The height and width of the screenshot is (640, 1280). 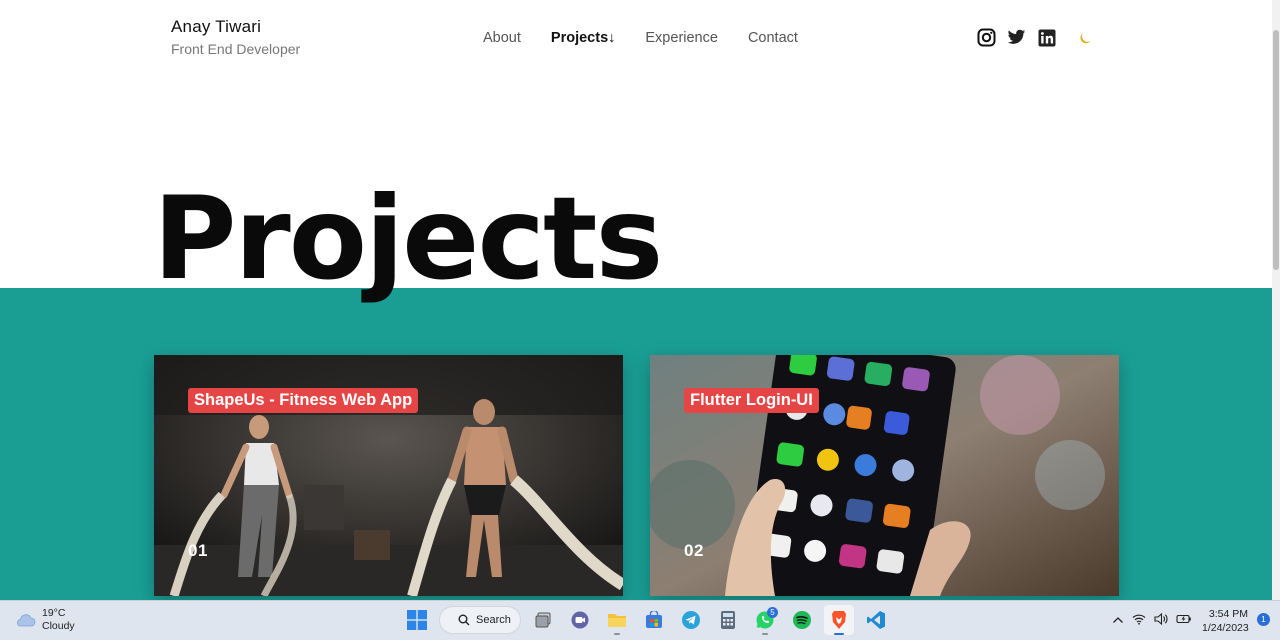 I want to click on moon-icon, so click(x=1085, y=38).